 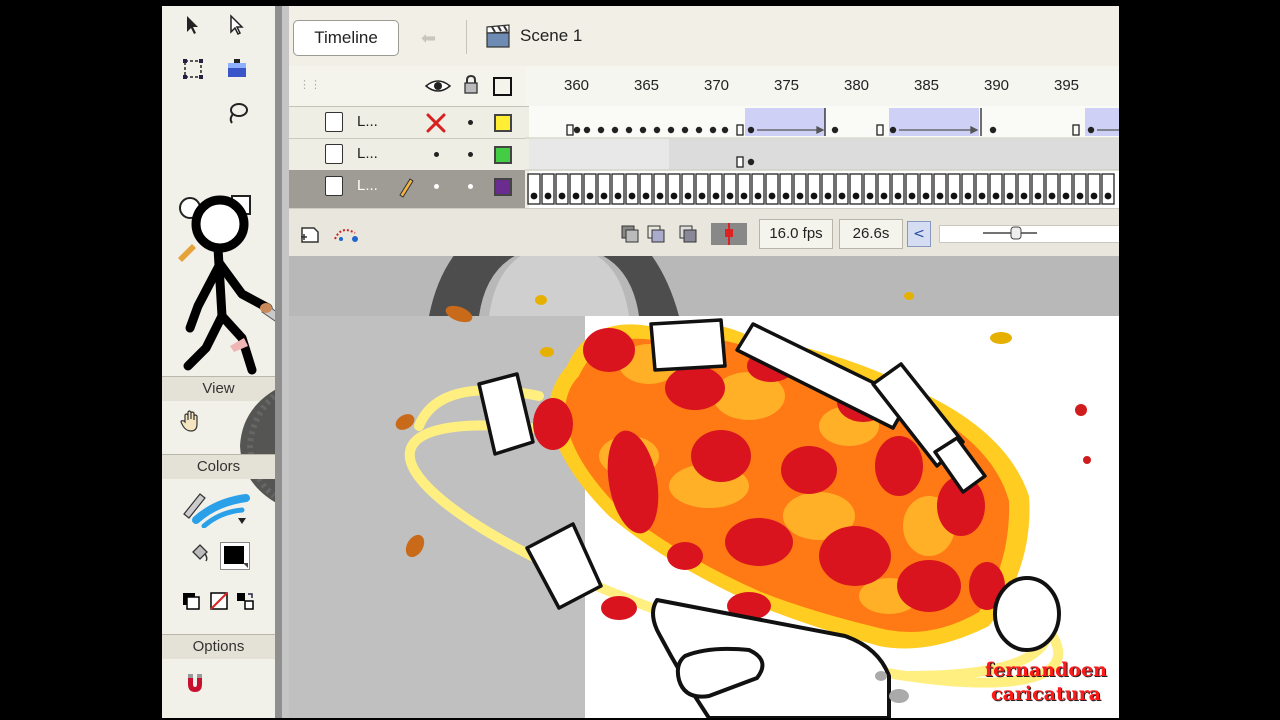 I want to click on snap-magnet-icon, so click(x=195, y=683).